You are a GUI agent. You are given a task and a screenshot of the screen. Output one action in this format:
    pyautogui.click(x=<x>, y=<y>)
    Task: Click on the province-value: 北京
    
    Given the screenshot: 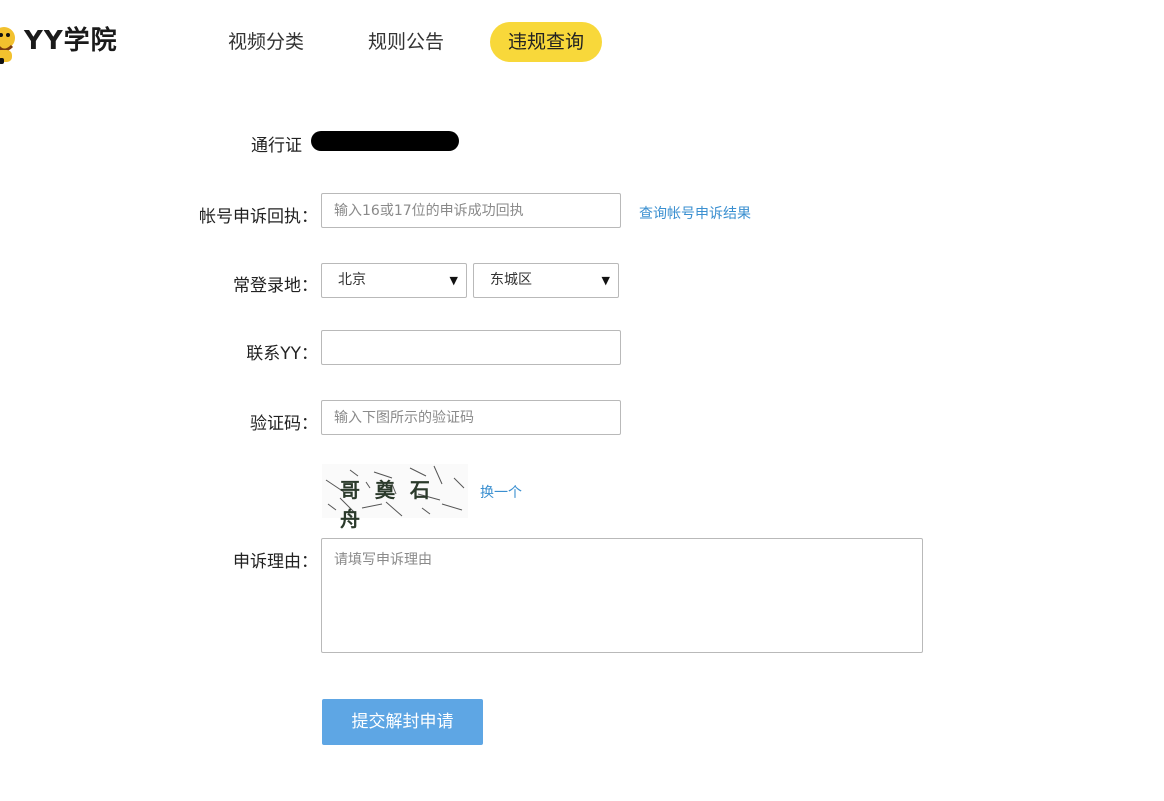 What is the action you would take?
    pyautogui.click(x=352, y=280)
    